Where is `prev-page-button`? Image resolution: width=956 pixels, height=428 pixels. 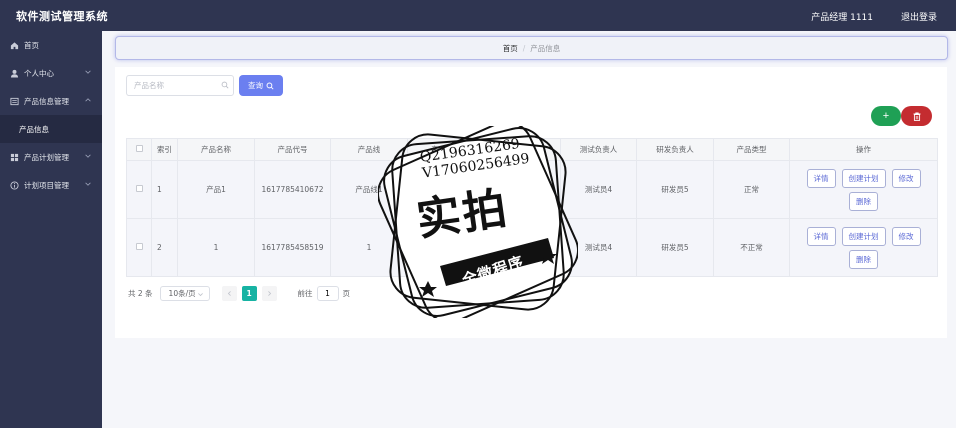 prev-page-button is located at coordinates (229, 293).